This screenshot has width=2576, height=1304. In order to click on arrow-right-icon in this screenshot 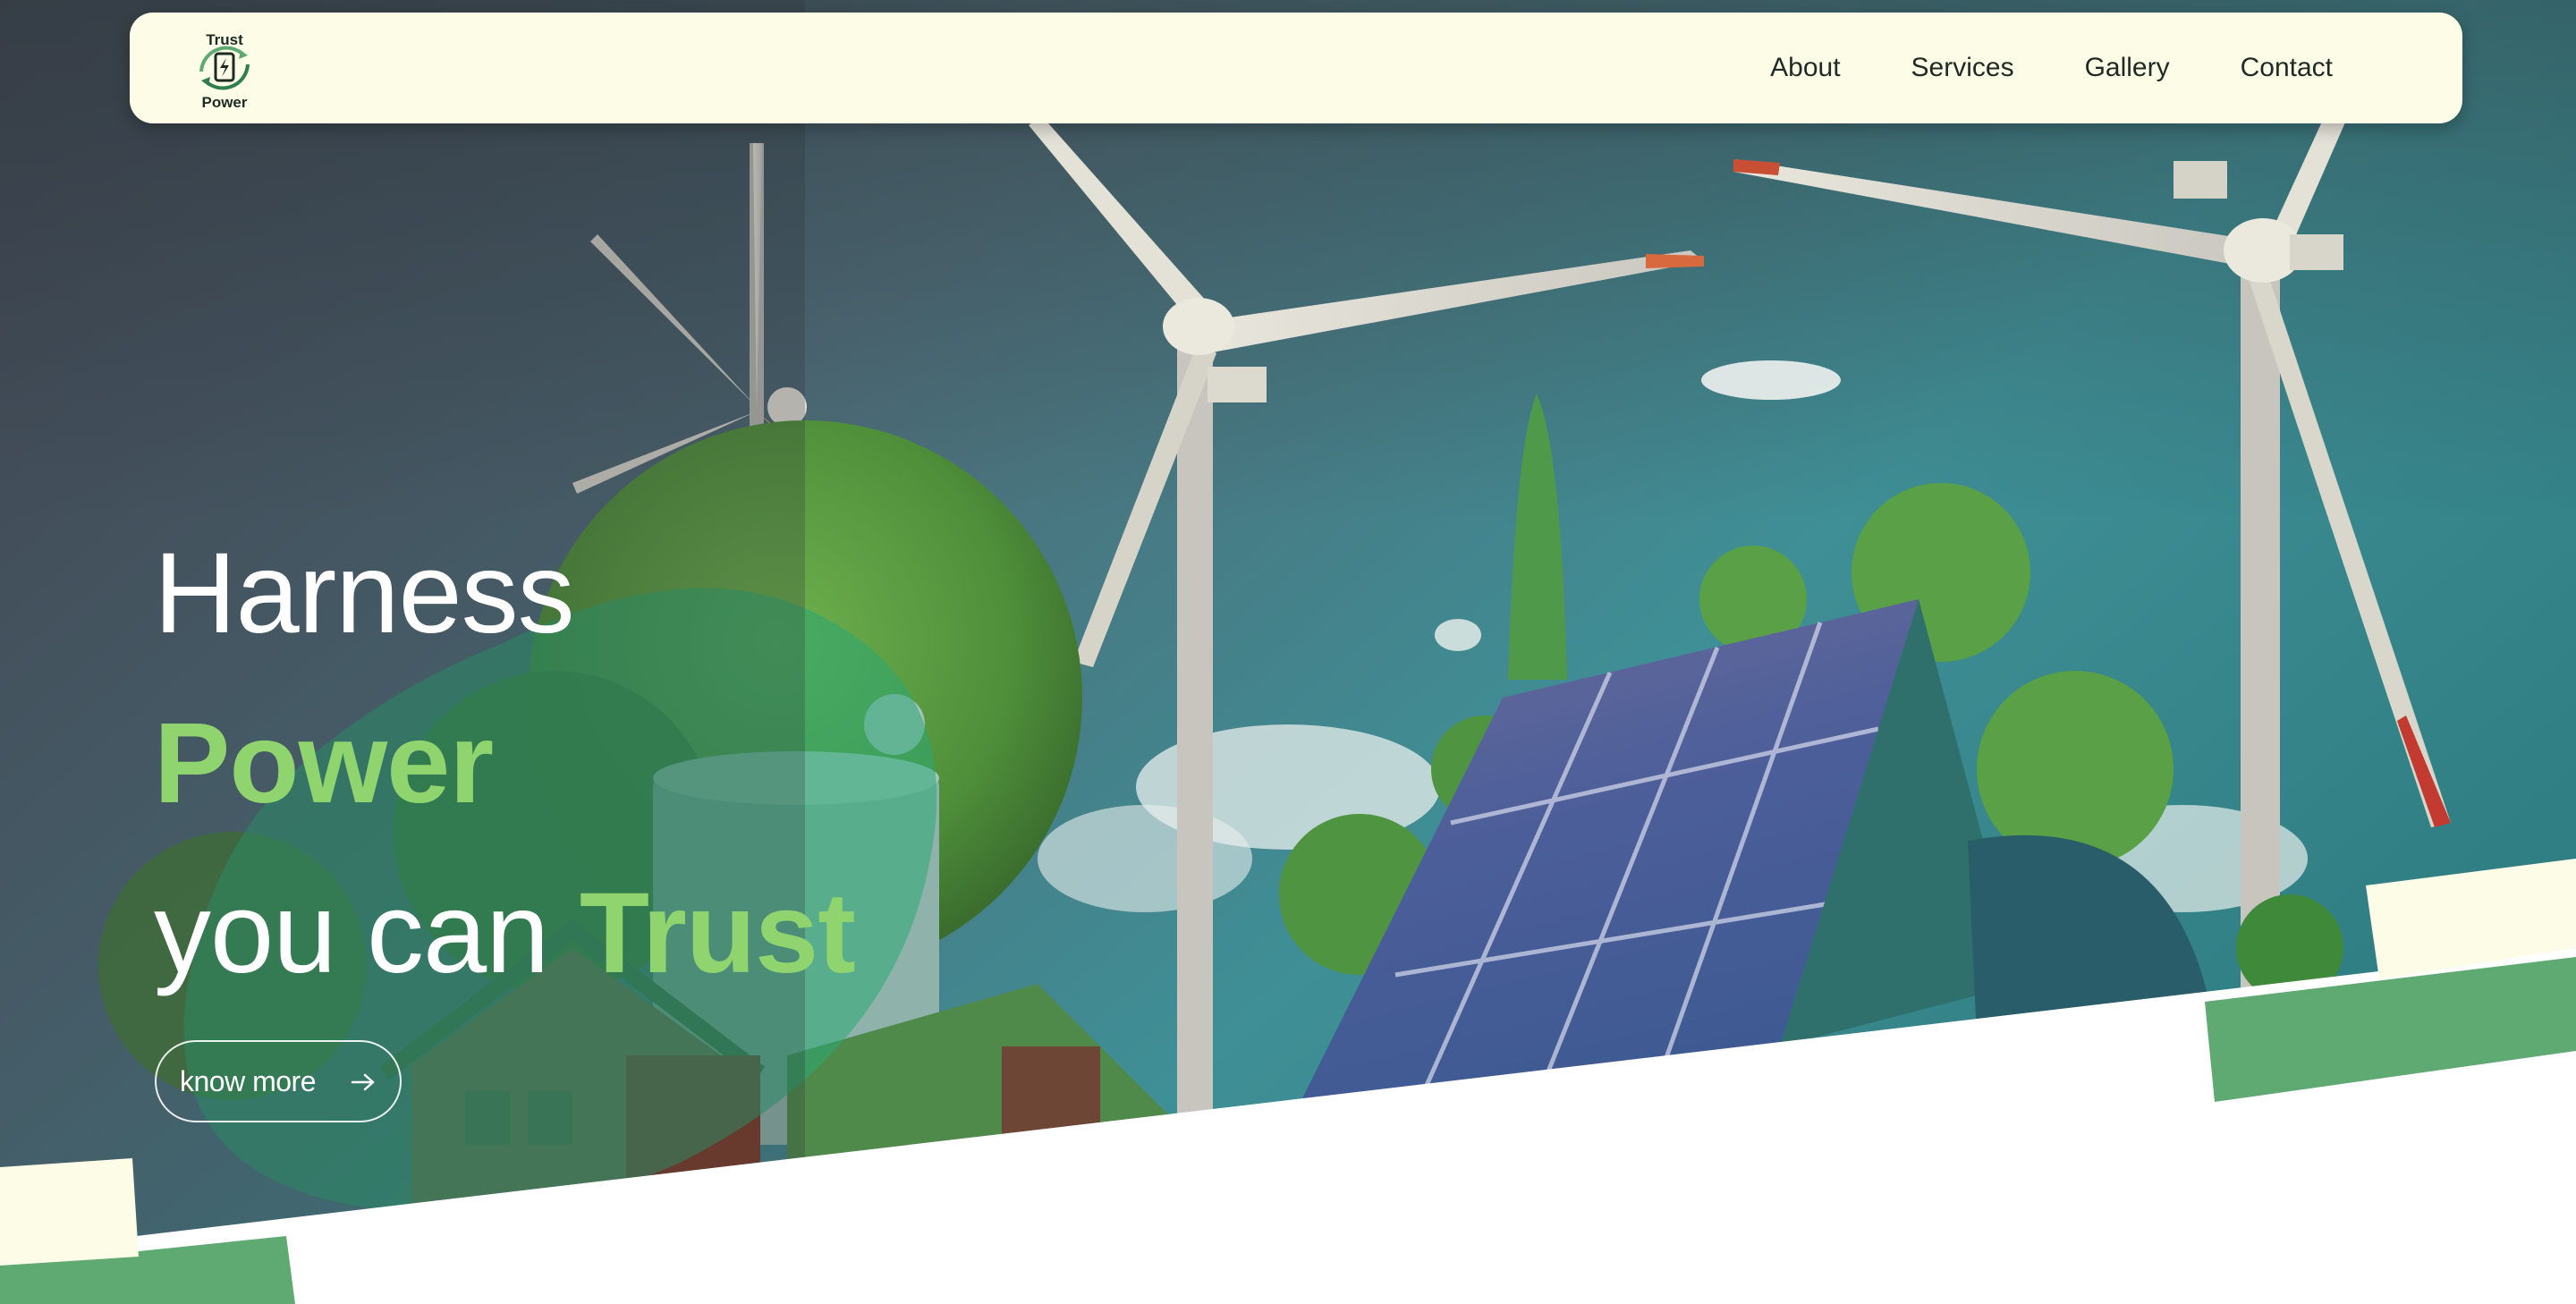, I will do `click(363, 1082)`.